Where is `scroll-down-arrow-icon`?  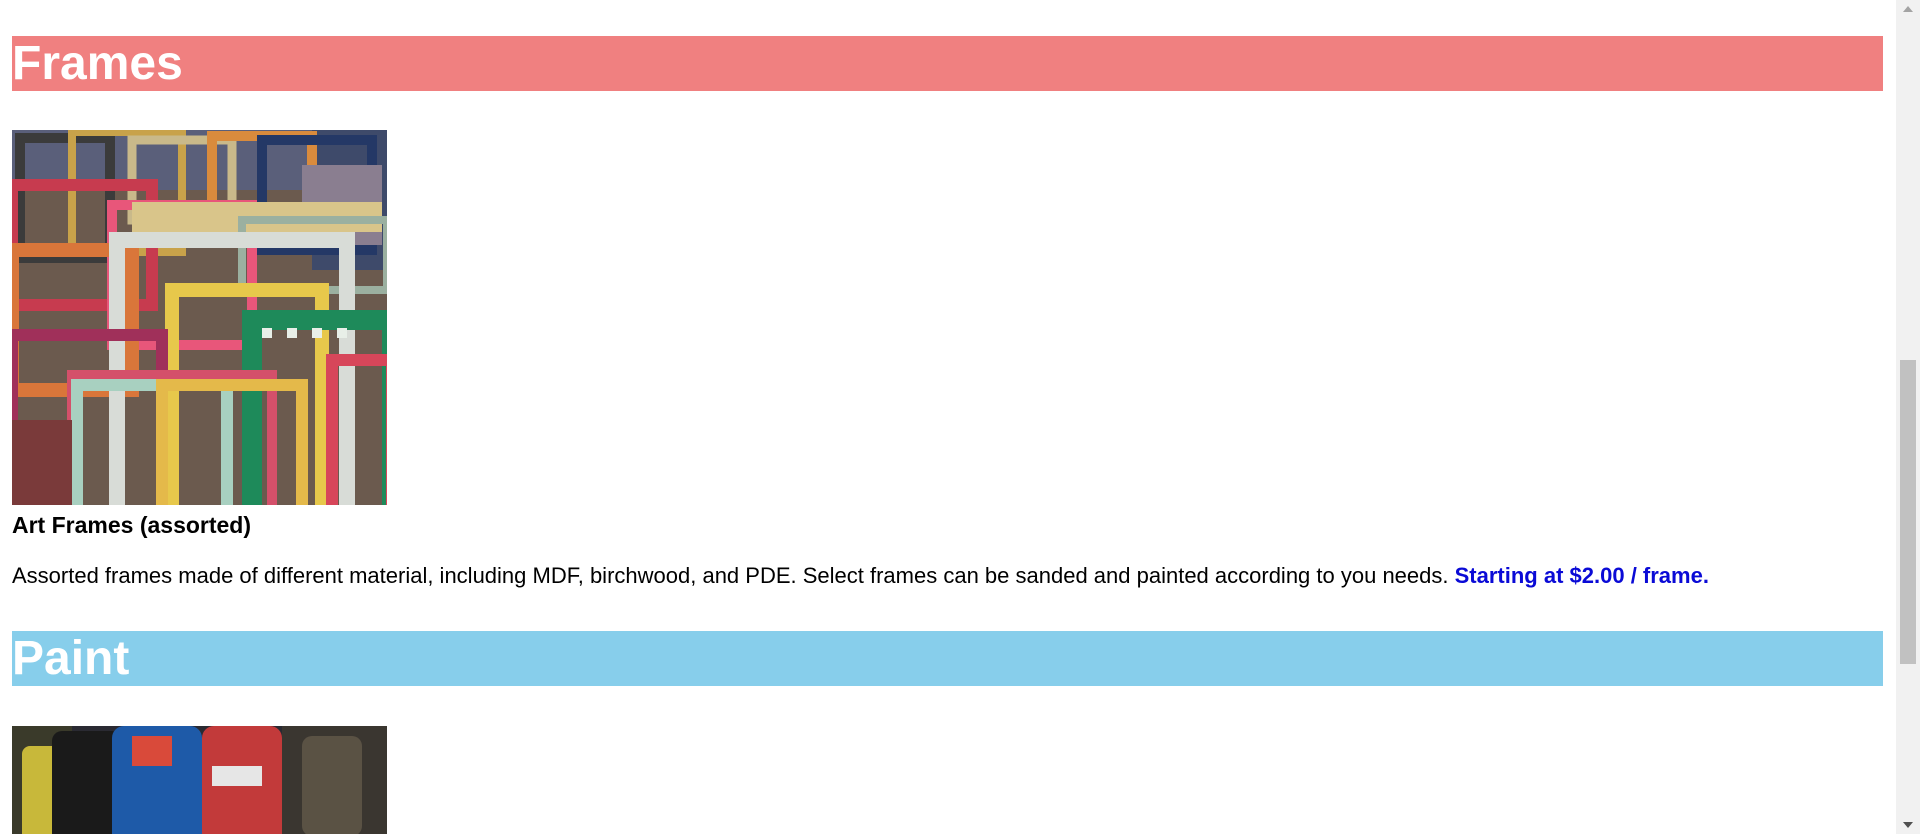
scroll-down-arrow-icon is located at coordinates (1908, 825).